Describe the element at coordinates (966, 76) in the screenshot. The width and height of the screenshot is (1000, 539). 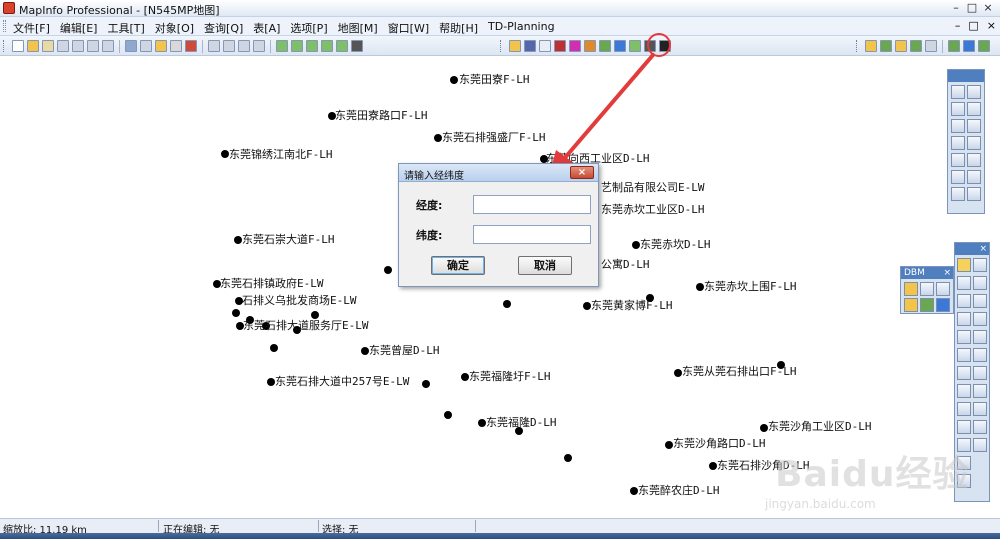
I see `palette-title-bar` at that location.